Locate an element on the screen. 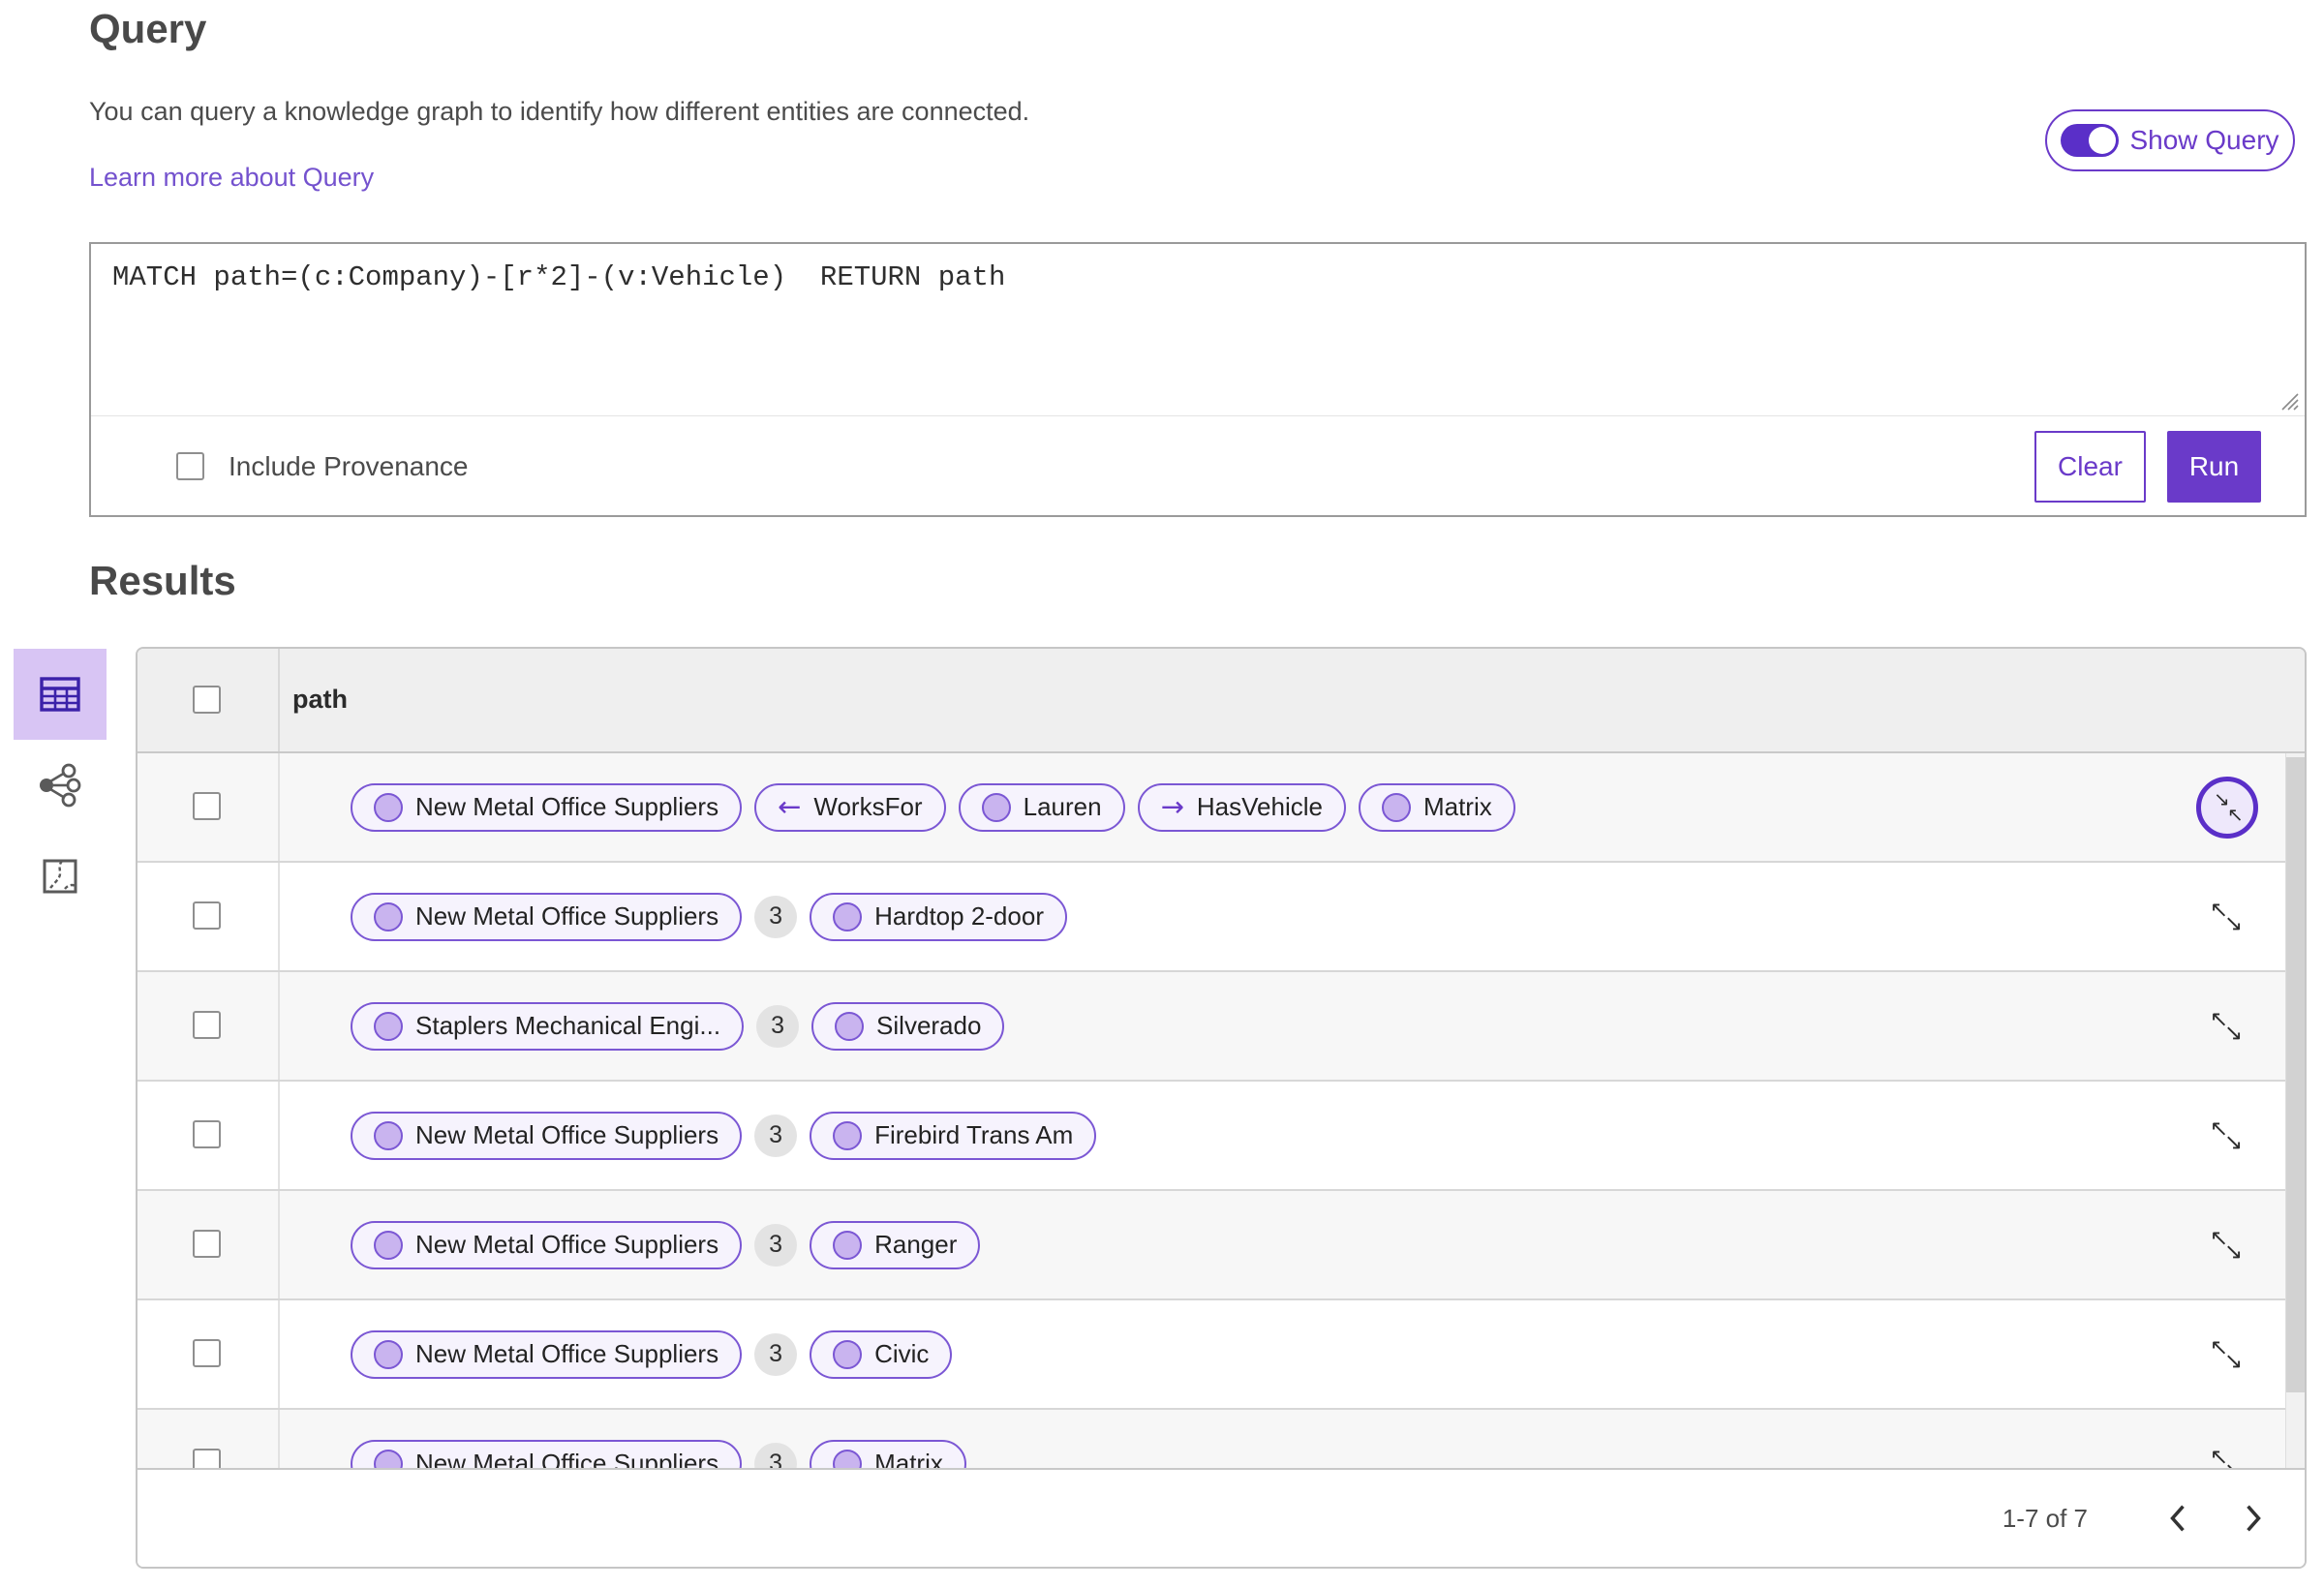 This screenshot has width=2324, height=1588. show-query-toggle: Show Query is located at coordinates (2170, 140).